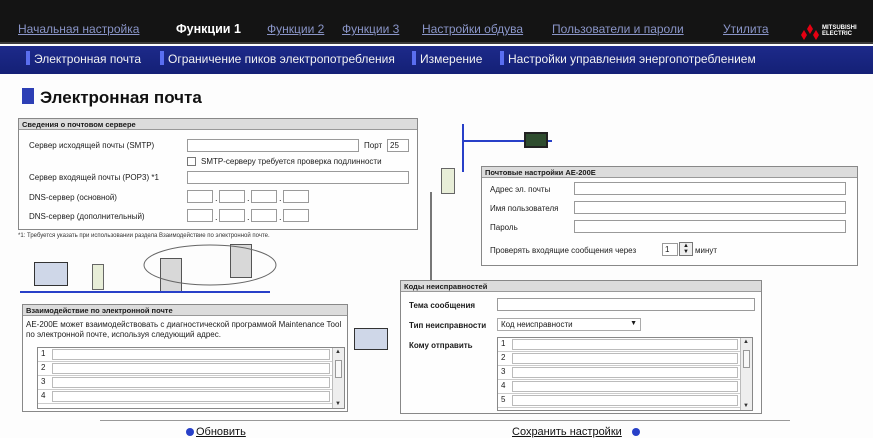 This screenshot has height=438, width=873. I want to click on page-title: Электронная почта, so click(121, 97).